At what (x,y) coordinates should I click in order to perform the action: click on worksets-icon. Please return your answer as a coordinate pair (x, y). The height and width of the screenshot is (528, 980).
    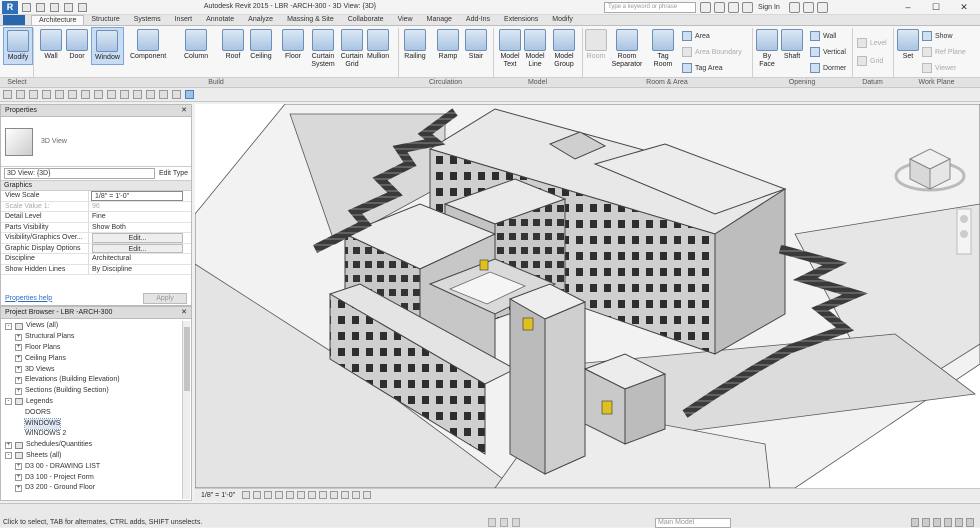
    Looking at the image, I should click on (492, 522).